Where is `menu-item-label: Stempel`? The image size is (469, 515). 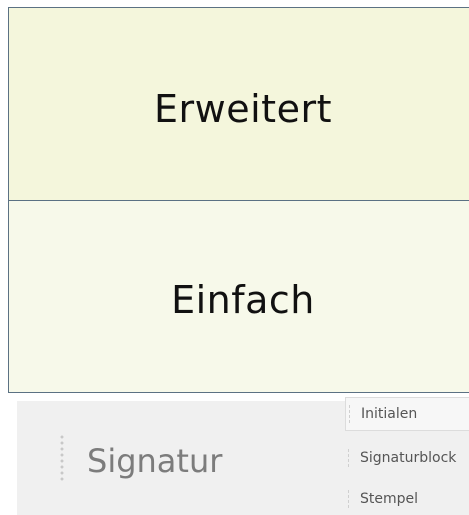
menu-item-label: Stempel is located at coordinates (389, 499).